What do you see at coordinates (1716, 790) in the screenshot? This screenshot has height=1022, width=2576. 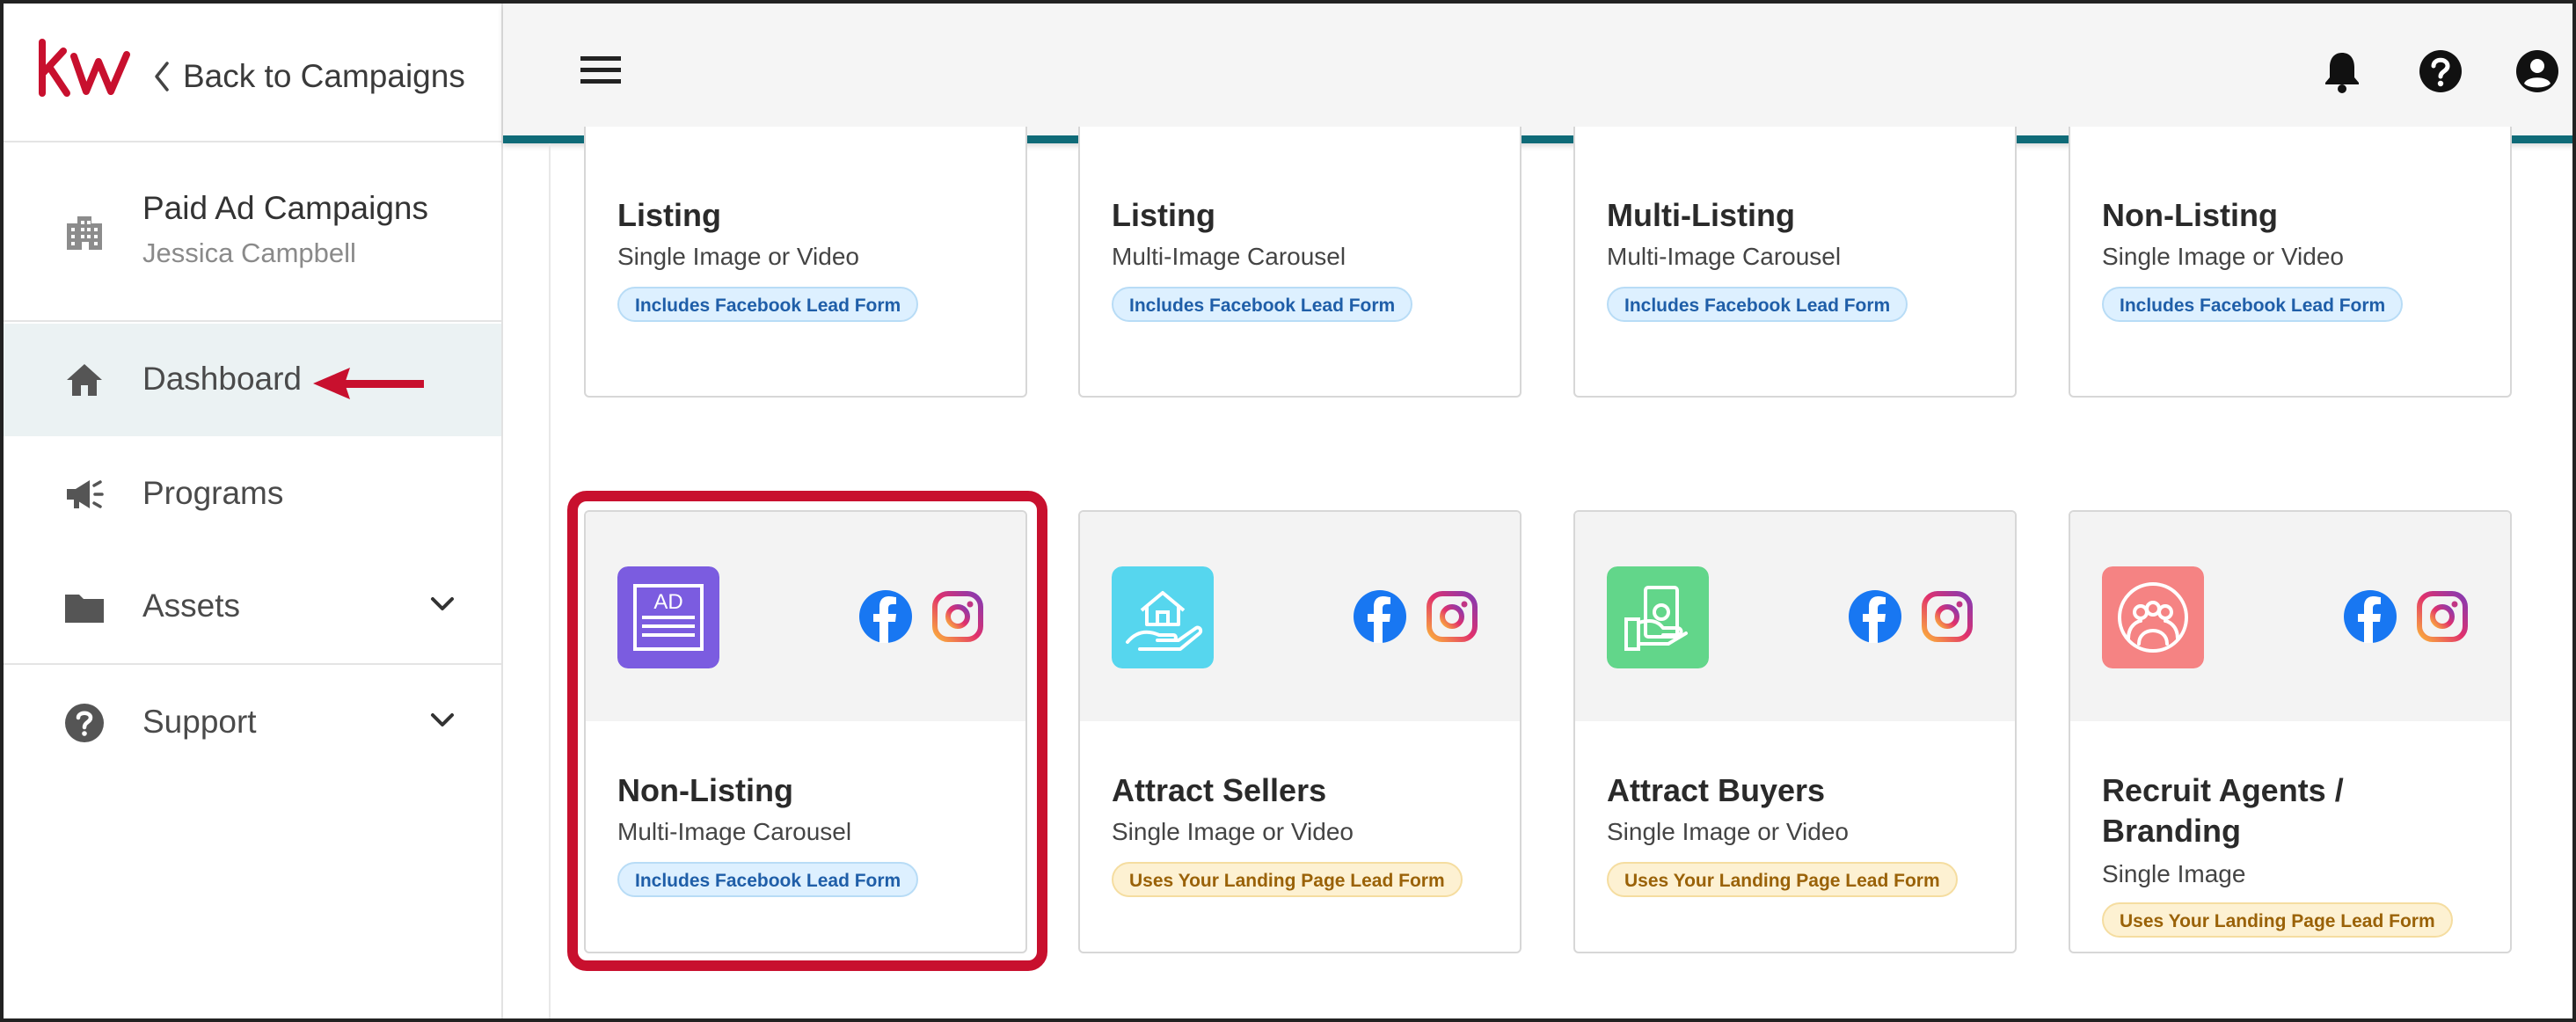 I see `card-title: Attract Buyers` at bounding box center [1716, 790].